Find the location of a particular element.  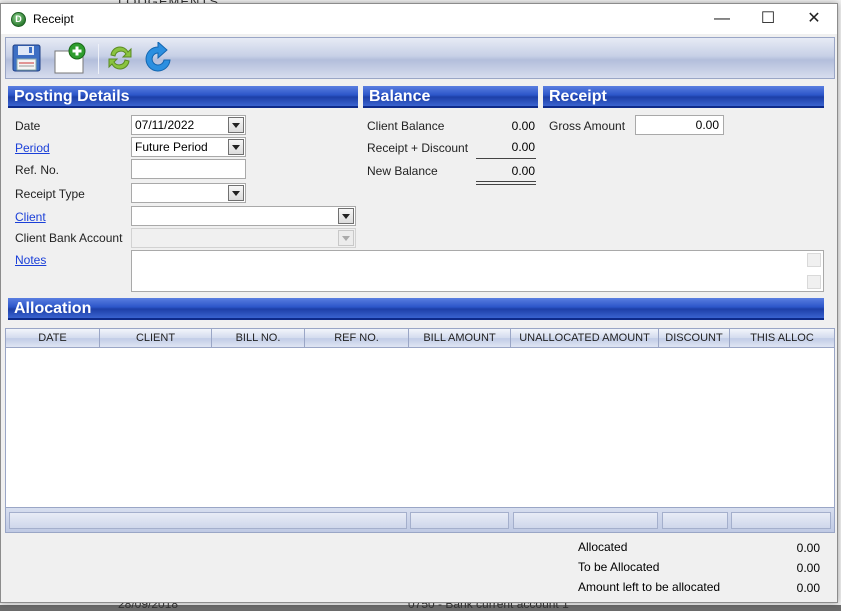

to-be-allocated-value: 0.00 is located at coordinates (808, 568).